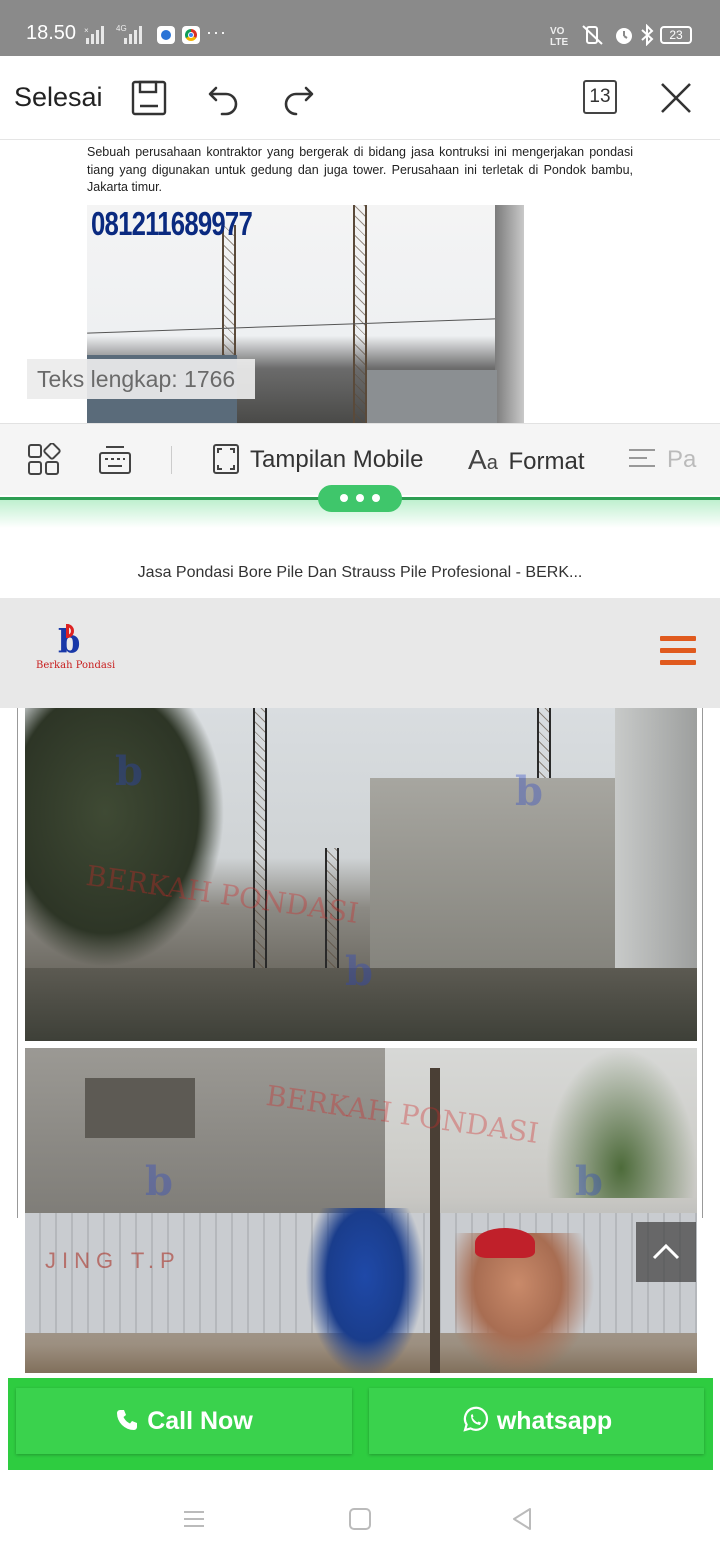  I want to click on paragraph-label: Pa, so click(682, 459).